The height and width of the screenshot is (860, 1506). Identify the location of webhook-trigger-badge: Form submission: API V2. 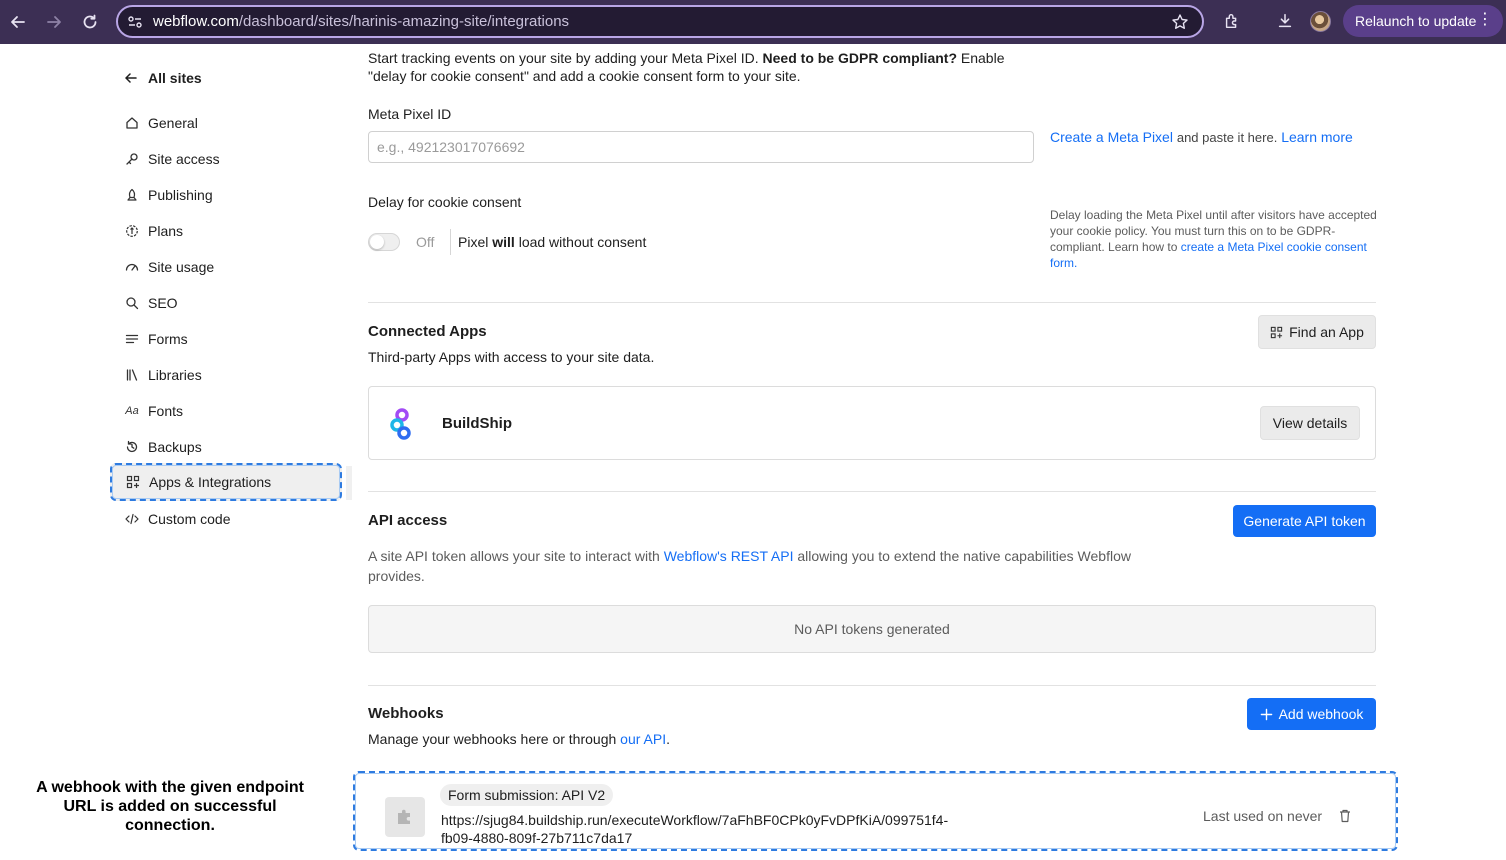
(527, 795).